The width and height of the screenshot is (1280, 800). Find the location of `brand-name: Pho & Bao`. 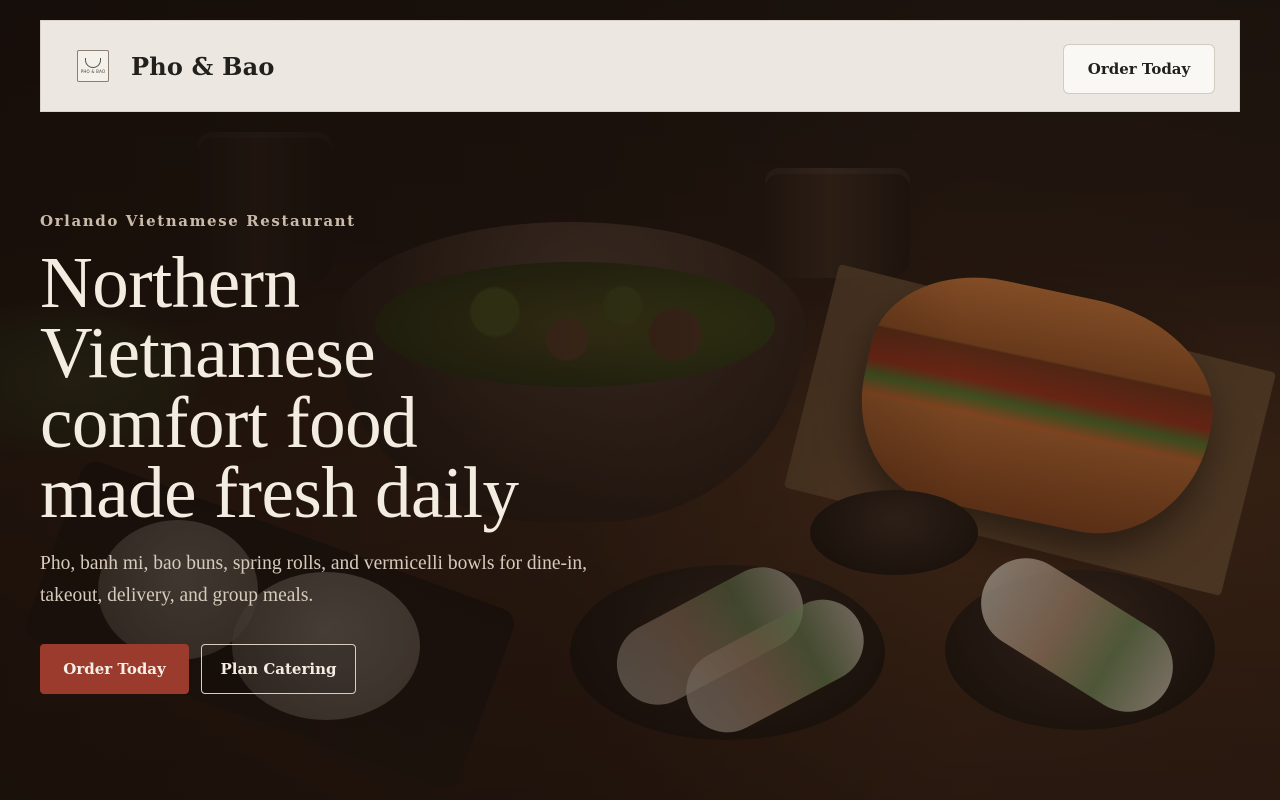

brand-name: Pho & Bao is located at coordinates (203, 66).